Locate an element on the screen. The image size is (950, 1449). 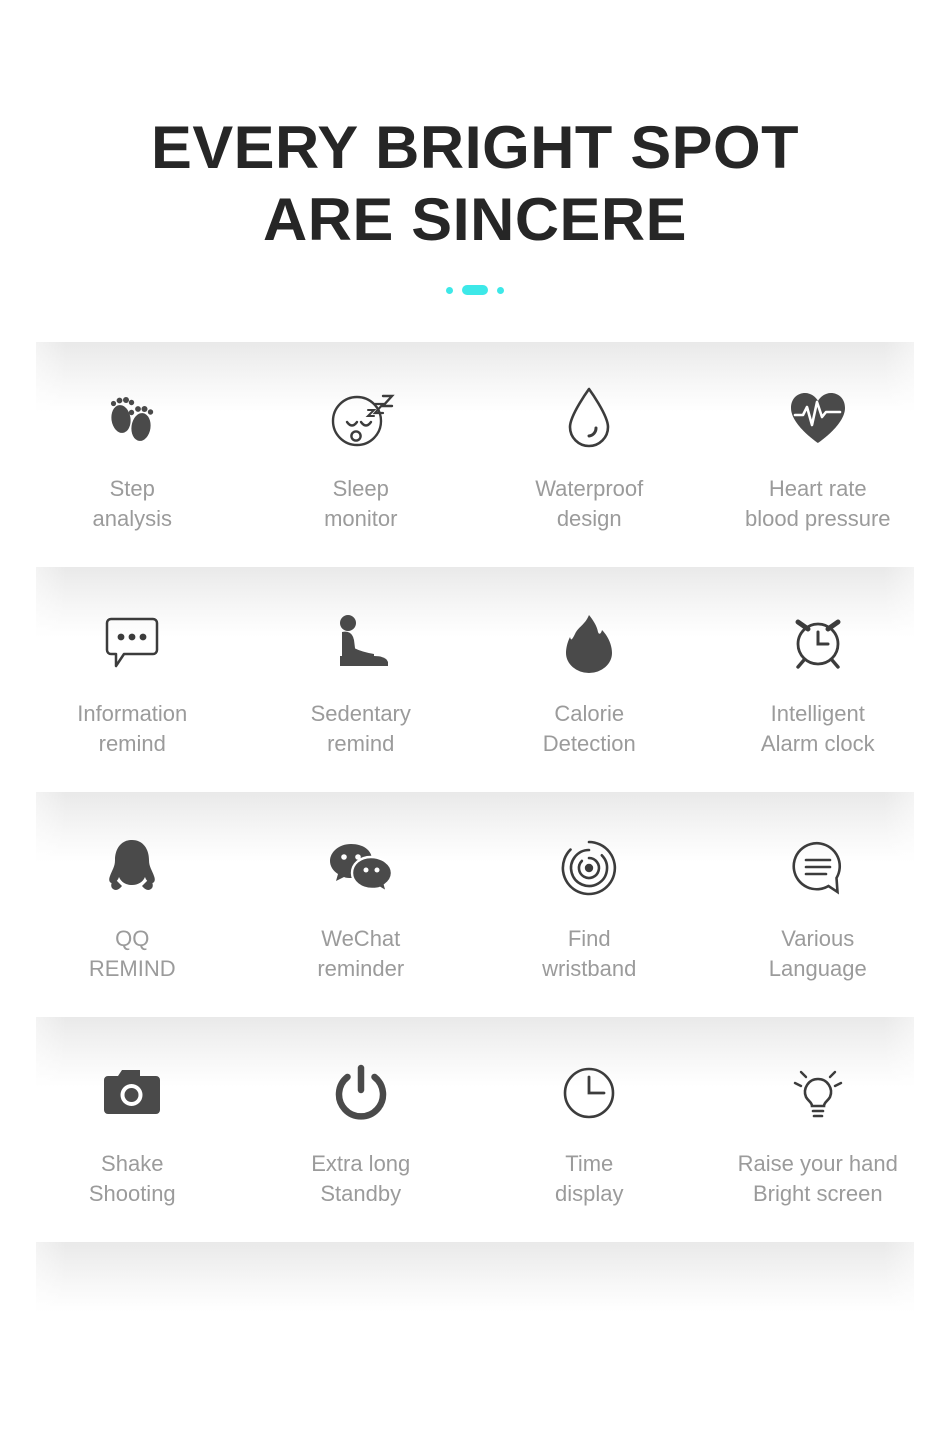
feature-label: WeChat reminder is located at coordinates (361, 953).